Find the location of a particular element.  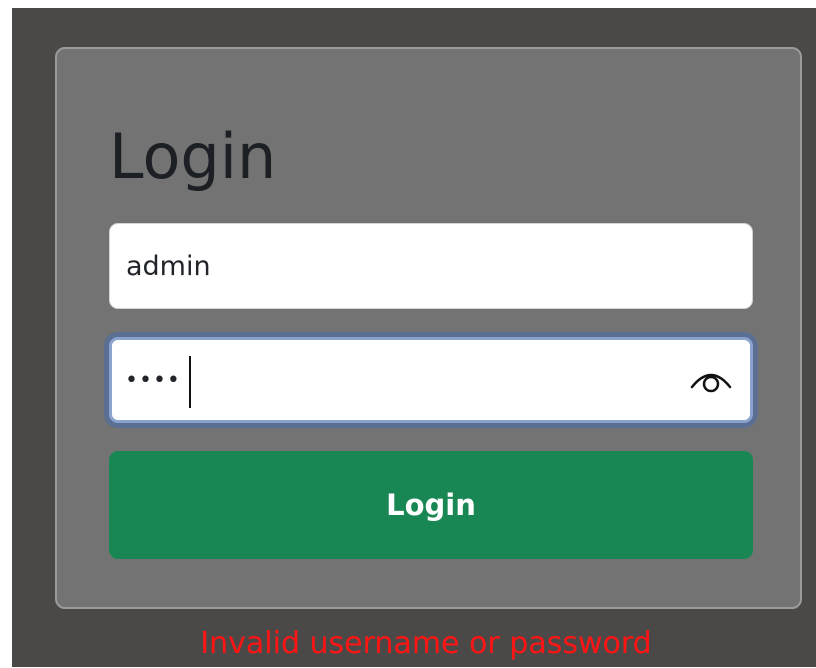

show-password-toggle is located at coordinates (711, 380).